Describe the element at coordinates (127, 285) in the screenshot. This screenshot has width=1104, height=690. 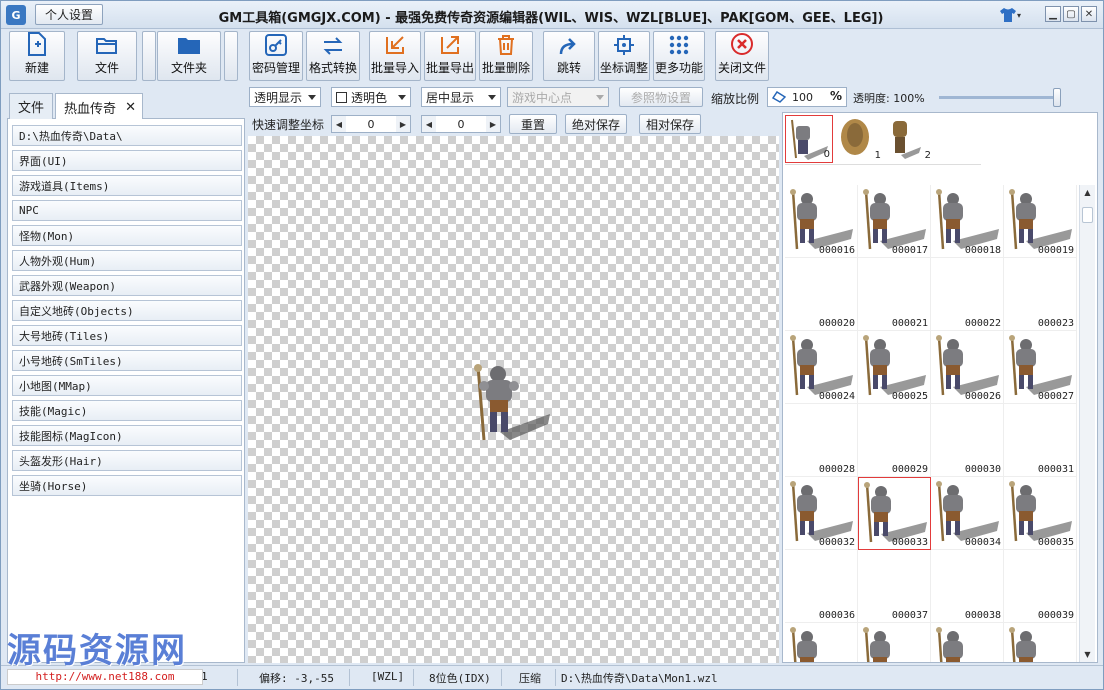
I see `list-item-weapon: 武器外观(Weapon)` at that location.